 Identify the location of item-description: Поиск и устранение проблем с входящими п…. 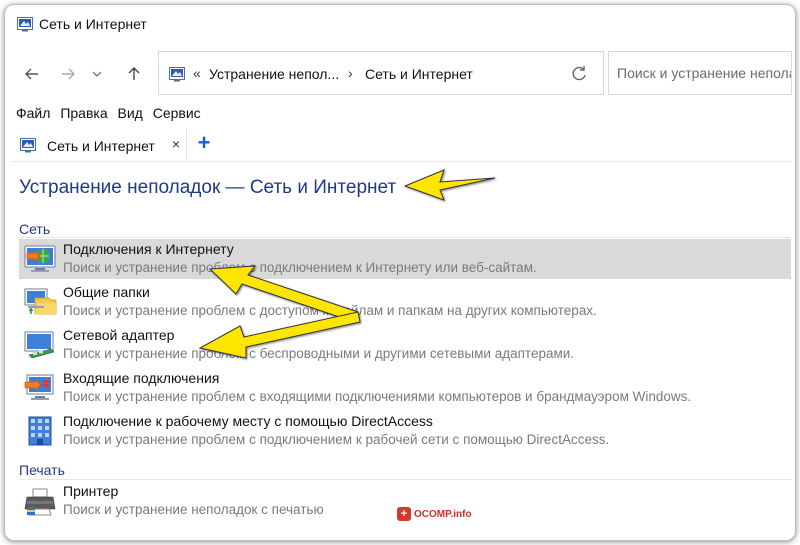
(377, 396).